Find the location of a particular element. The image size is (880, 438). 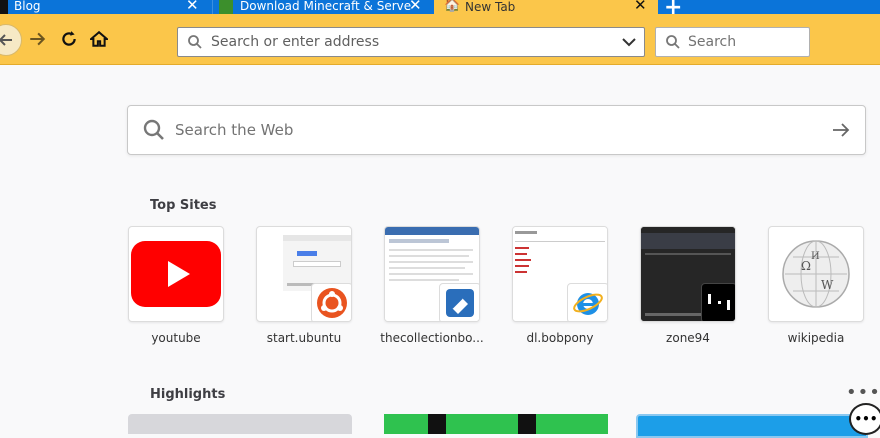

site-label: zone94 is located at coordinates (688, 338).